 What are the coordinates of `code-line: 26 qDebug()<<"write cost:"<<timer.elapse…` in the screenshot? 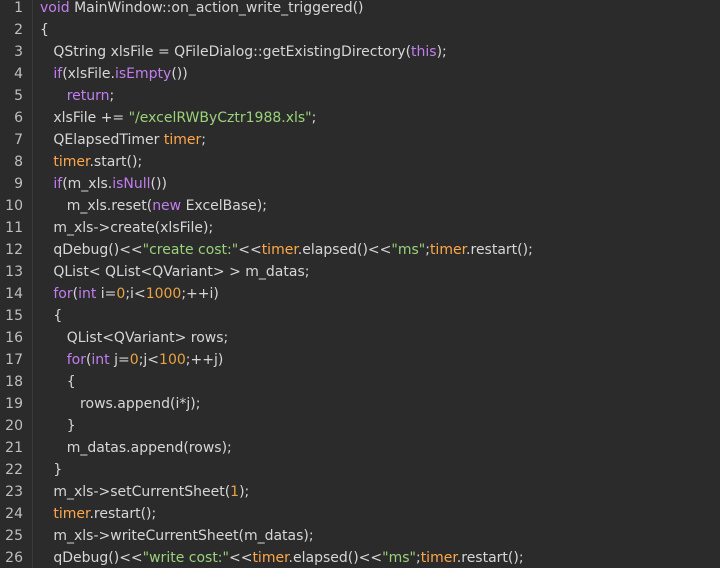 It's located at (360, 557).